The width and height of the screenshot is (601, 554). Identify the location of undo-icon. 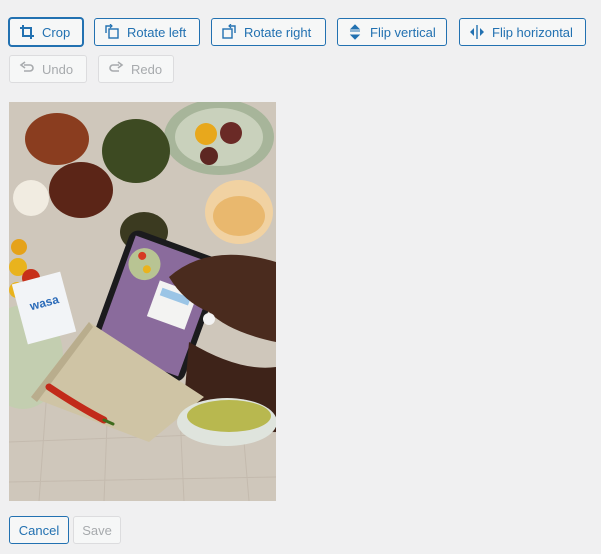
(27, 69).